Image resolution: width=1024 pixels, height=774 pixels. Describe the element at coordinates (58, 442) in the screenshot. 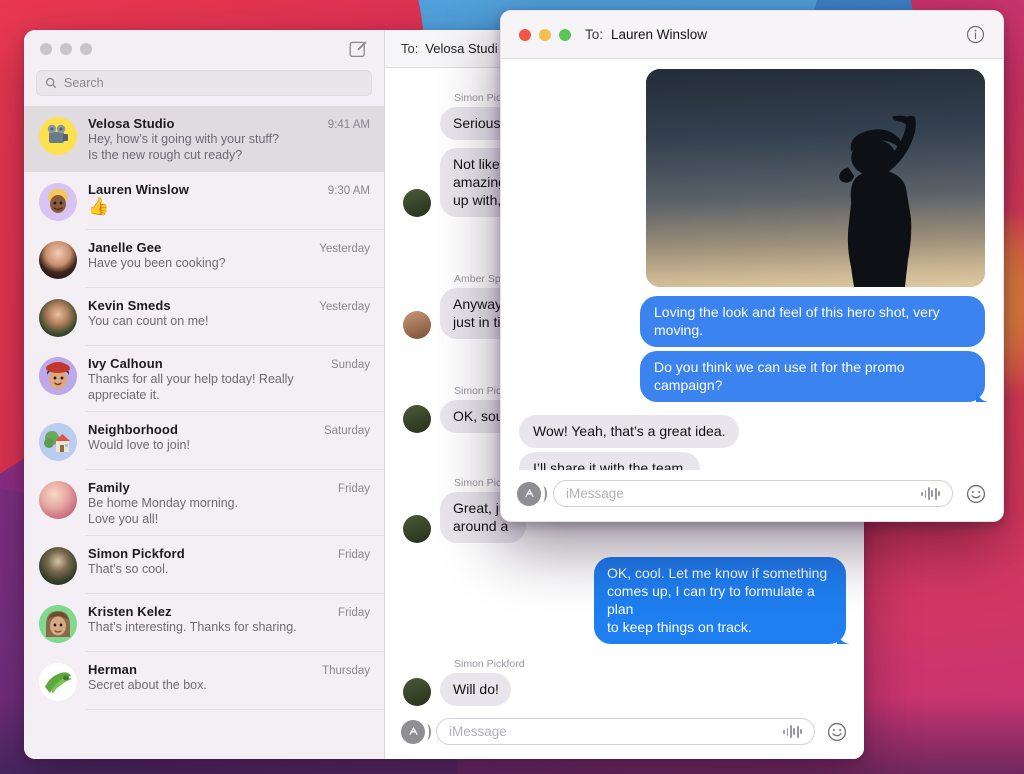

I see `house-with-garden-emoji` at that location.